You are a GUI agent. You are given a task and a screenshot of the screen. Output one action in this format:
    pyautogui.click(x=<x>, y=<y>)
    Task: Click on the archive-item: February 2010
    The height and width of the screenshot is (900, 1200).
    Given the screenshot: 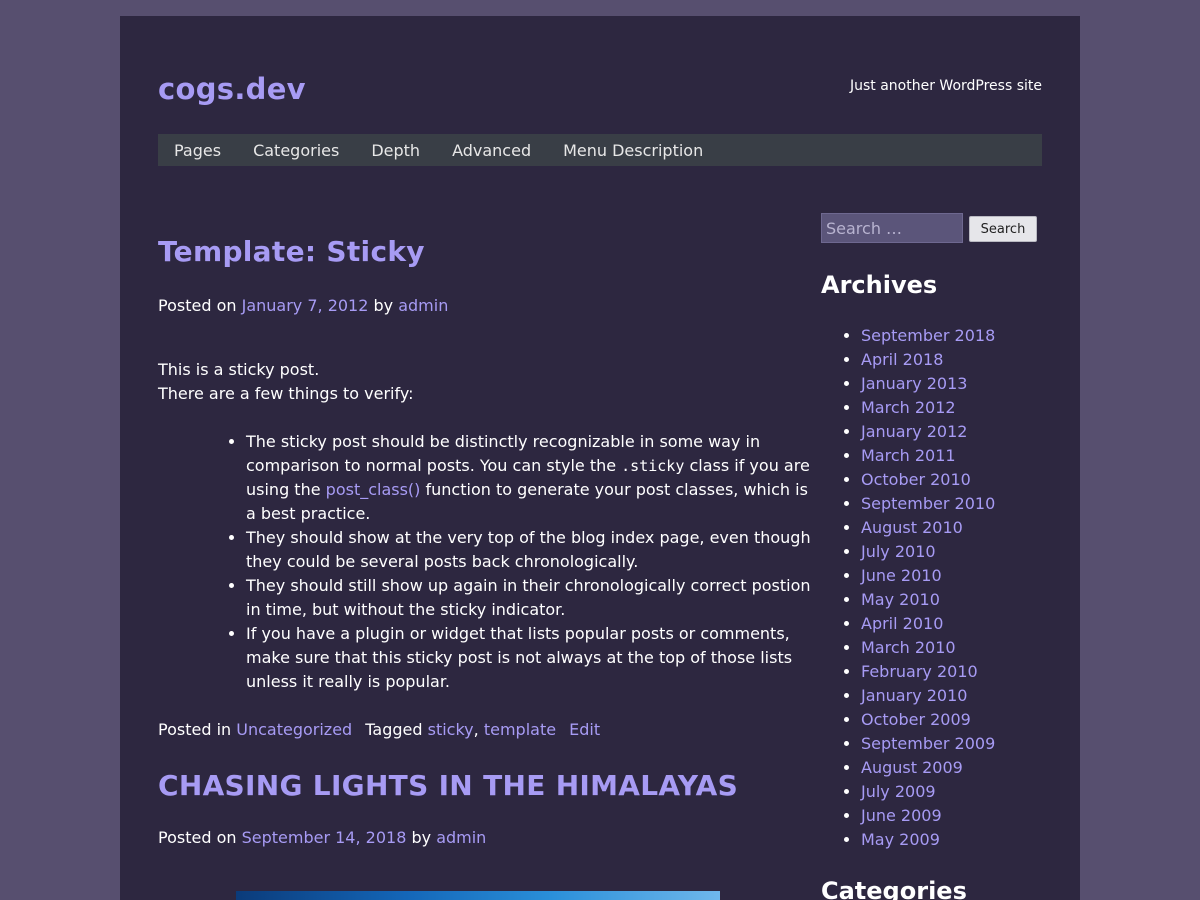 What is the action you would take?
    pyautogui.click(x=928, y=672)
    